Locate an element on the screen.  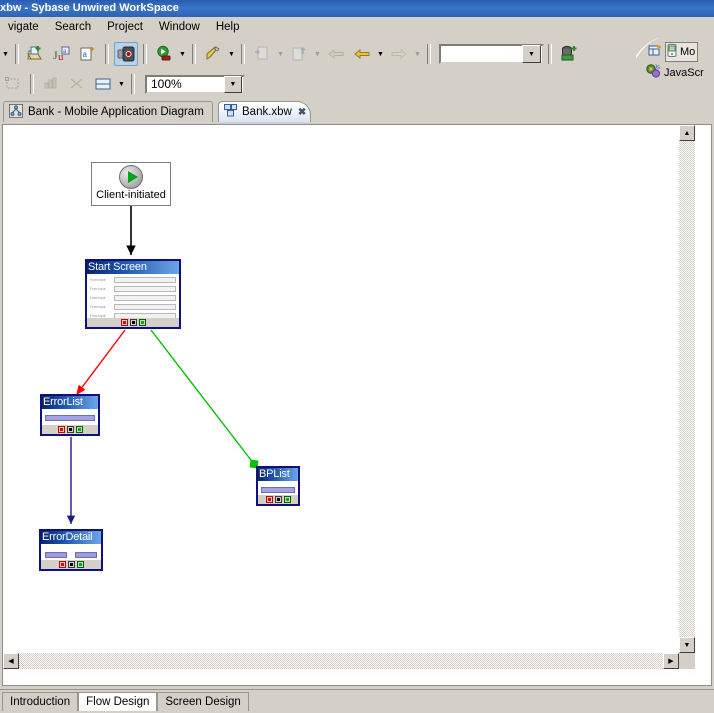
new-data-source-icon is located at coordinates (569, 54).